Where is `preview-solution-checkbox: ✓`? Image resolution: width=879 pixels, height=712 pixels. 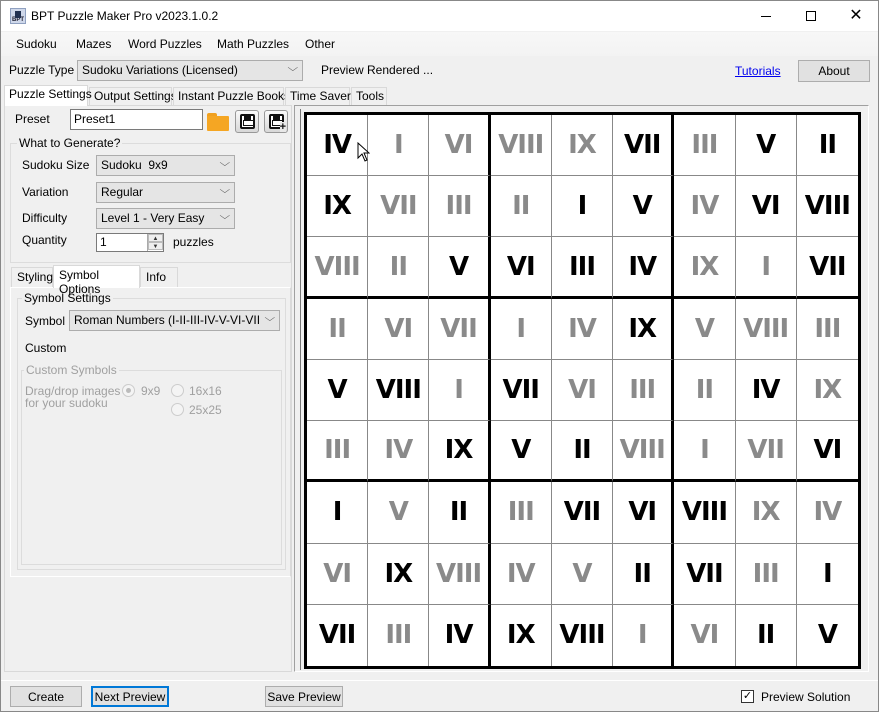
preview-solution-checkbox: ✓ is located at coordinates (747, 696).